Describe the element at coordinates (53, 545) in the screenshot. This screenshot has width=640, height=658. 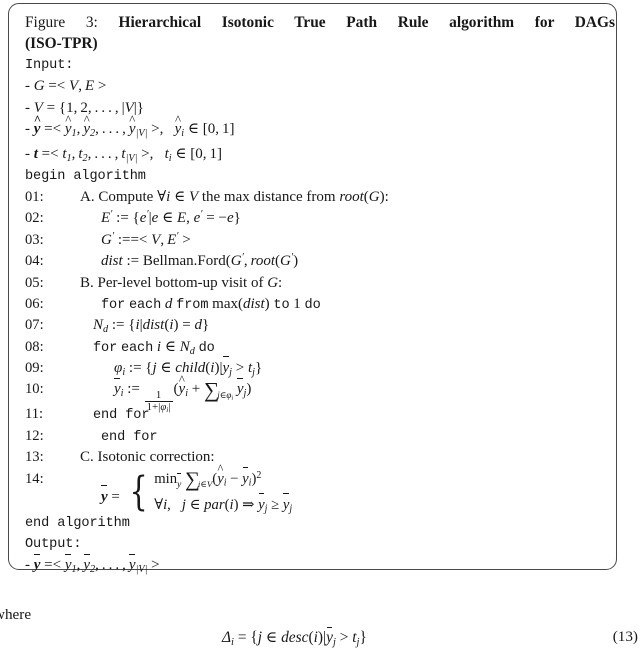
I see `output-header: Output:` at that location.